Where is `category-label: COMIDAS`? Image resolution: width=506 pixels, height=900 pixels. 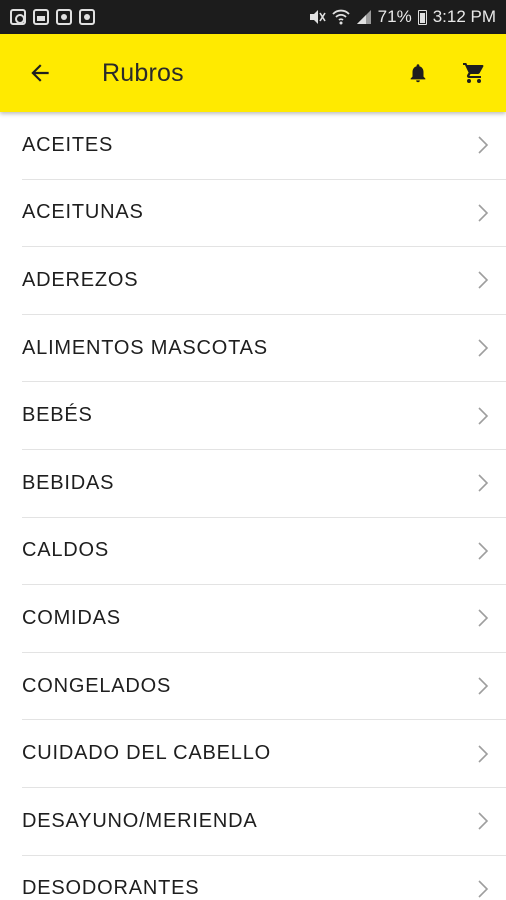 category-label: COMIDAS is located at coordinates (71, 617).